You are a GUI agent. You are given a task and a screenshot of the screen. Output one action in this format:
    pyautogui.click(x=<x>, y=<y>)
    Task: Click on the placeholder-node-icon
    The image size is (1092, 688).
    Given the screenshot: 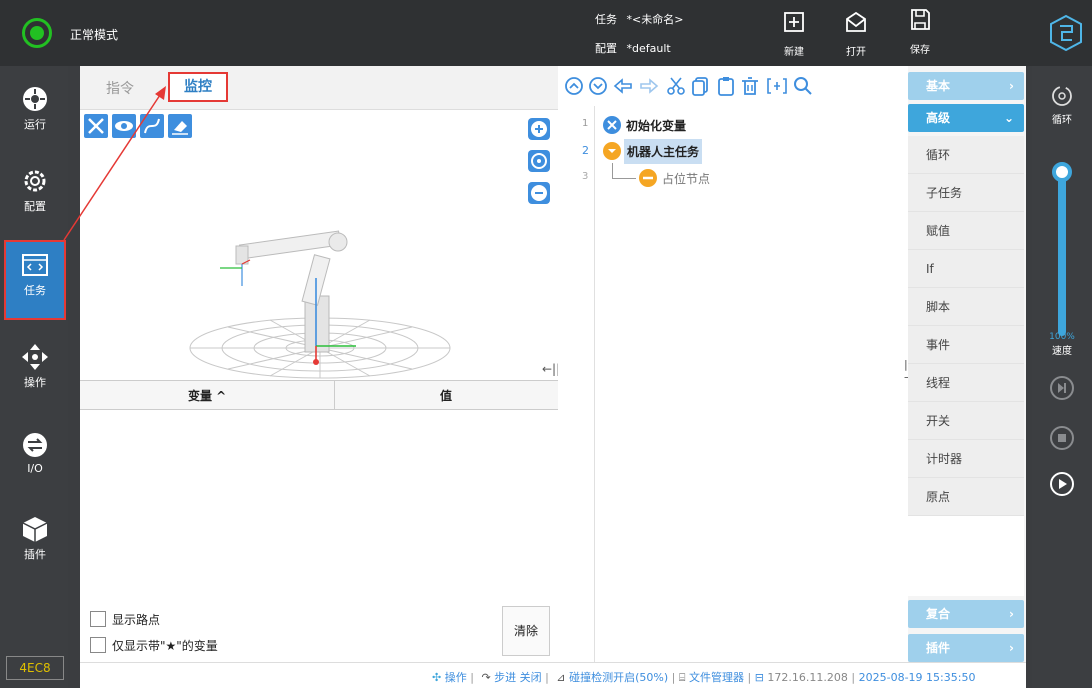 What is the action you would take?
    pyautogui.click(x=648, y=178)
    